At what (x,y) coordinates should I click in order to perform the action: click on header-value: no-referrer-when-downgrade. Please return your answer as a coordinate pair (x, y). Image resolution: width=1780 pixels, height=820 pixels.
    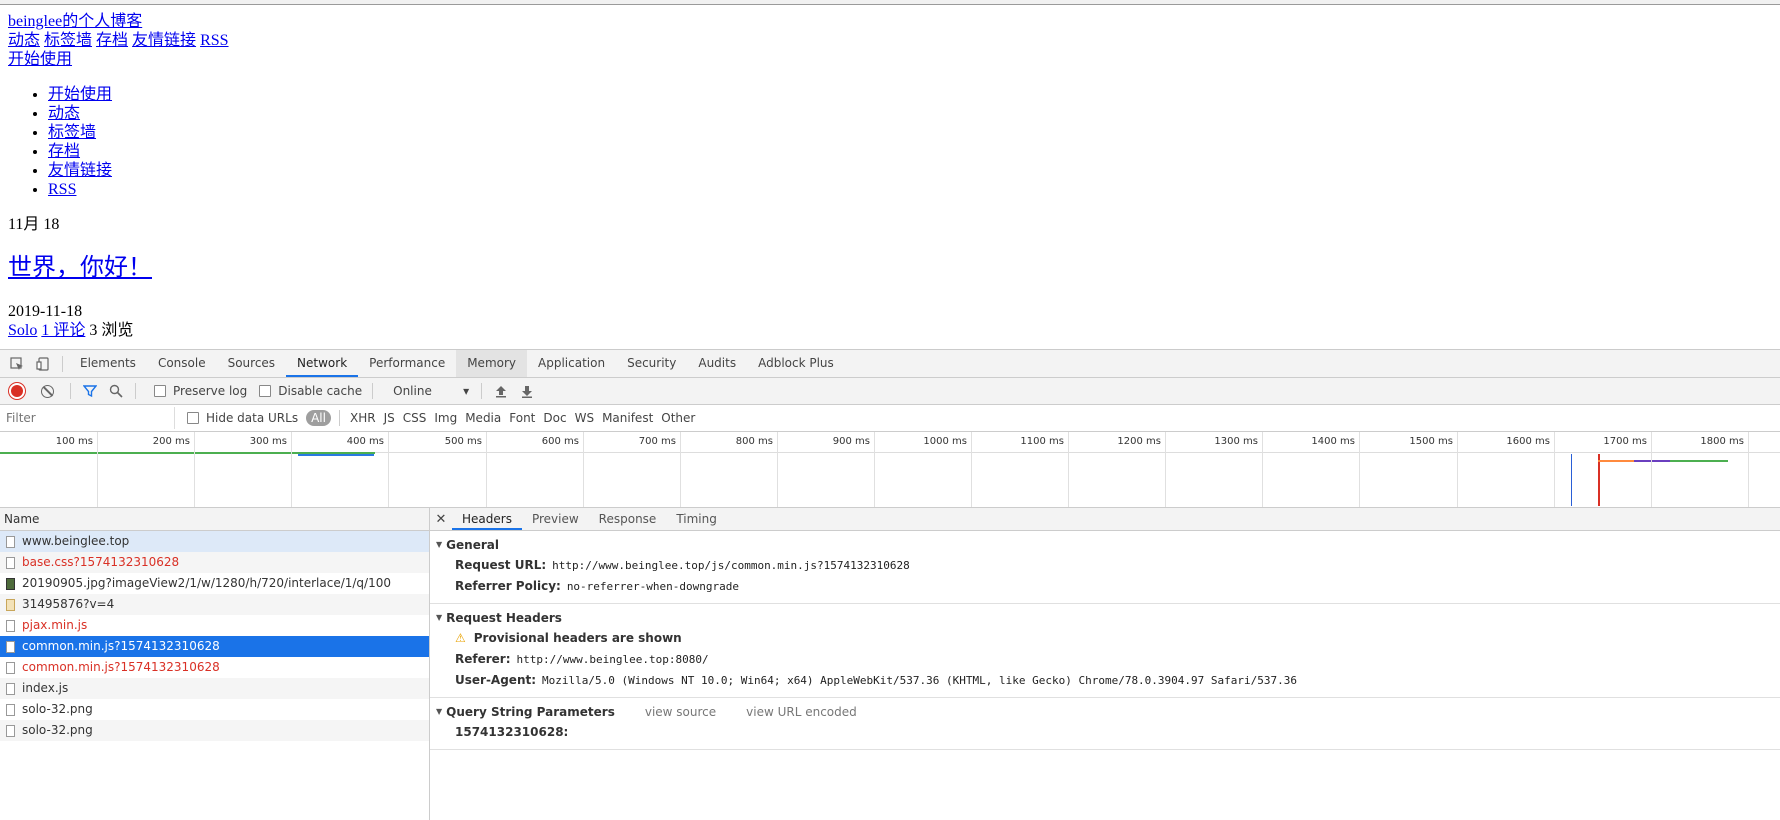
    Looking at the image, I should click on (652, 586).